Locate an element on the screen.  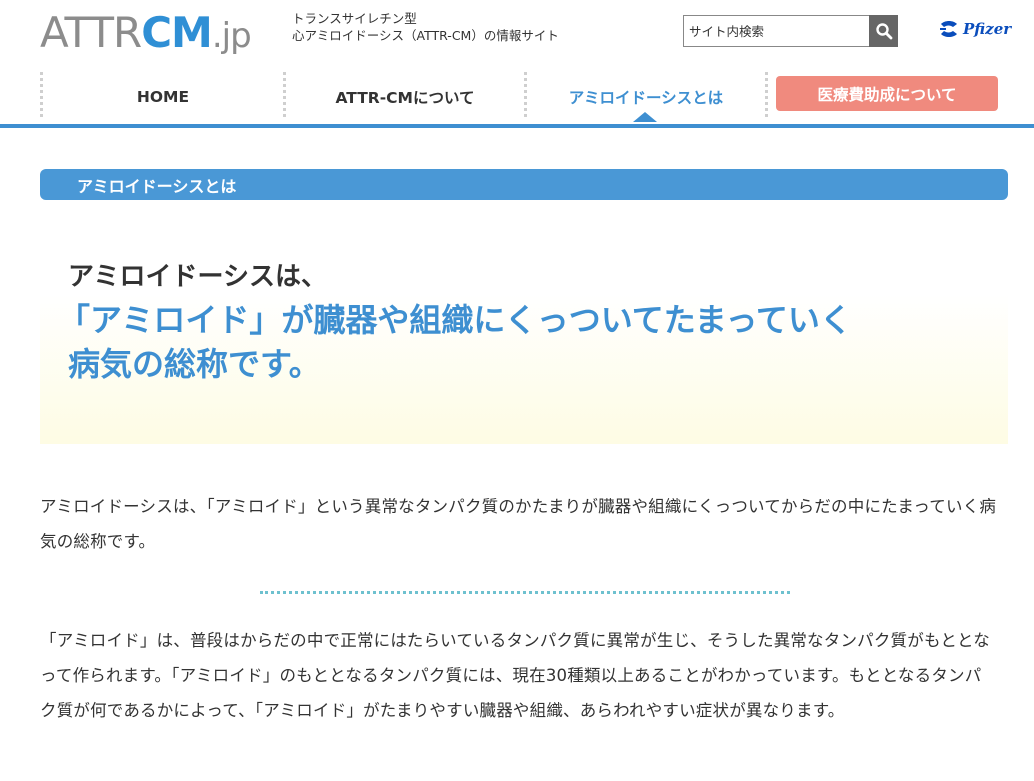
logo-part-jp: .jp is located at coordinates (231, 36).